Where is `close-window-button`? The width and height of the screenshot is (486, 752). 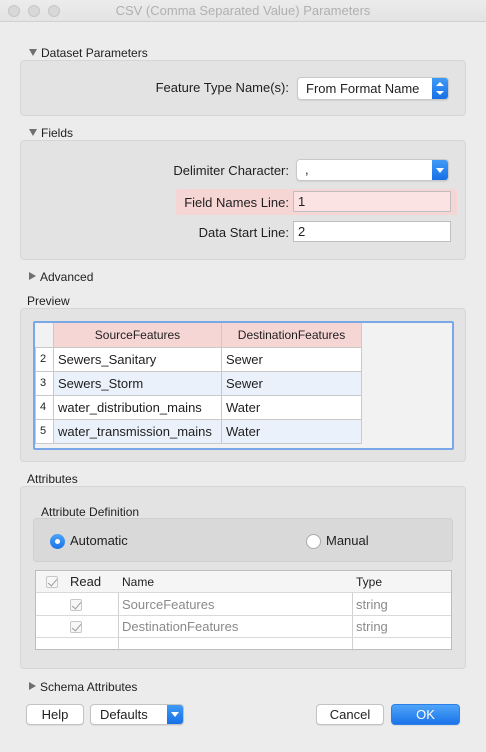
close-window-button is located at coordinates (14, 11).